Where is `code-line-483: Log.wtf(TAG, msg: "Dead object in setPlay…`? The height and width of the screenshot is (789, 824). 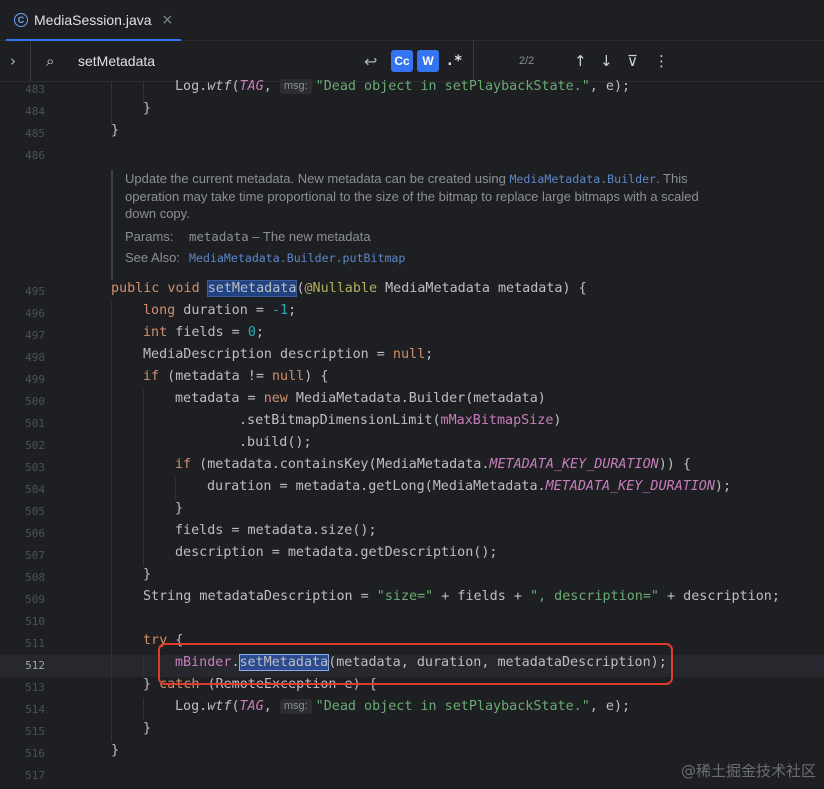
code-line-483: Log.wtf(TAG, msg: "Dead object in setPlay… is located at coordinates (403, 86).